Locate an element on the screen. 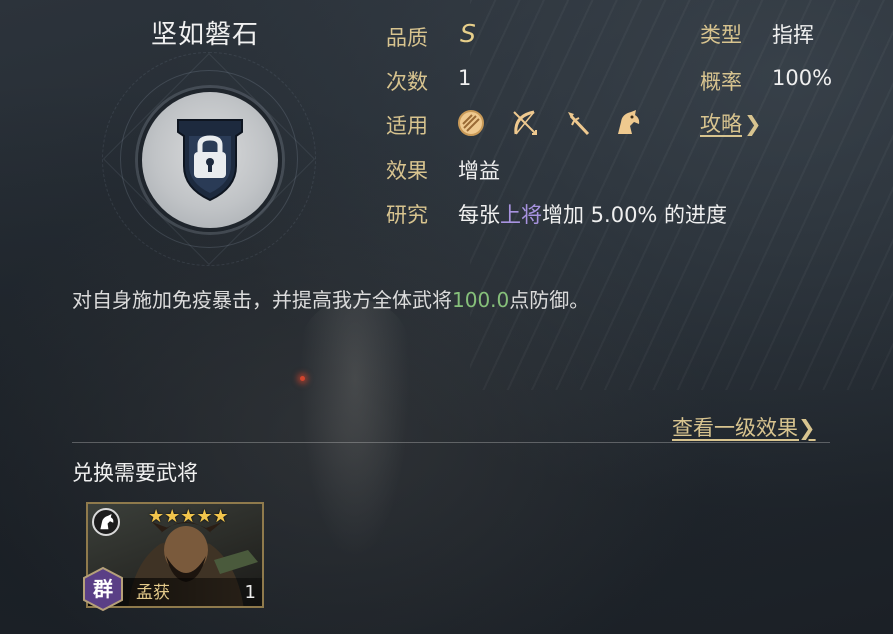 The height and width of the screenshot is (634, 893). skill-icon is located at coordinates (210, 160).